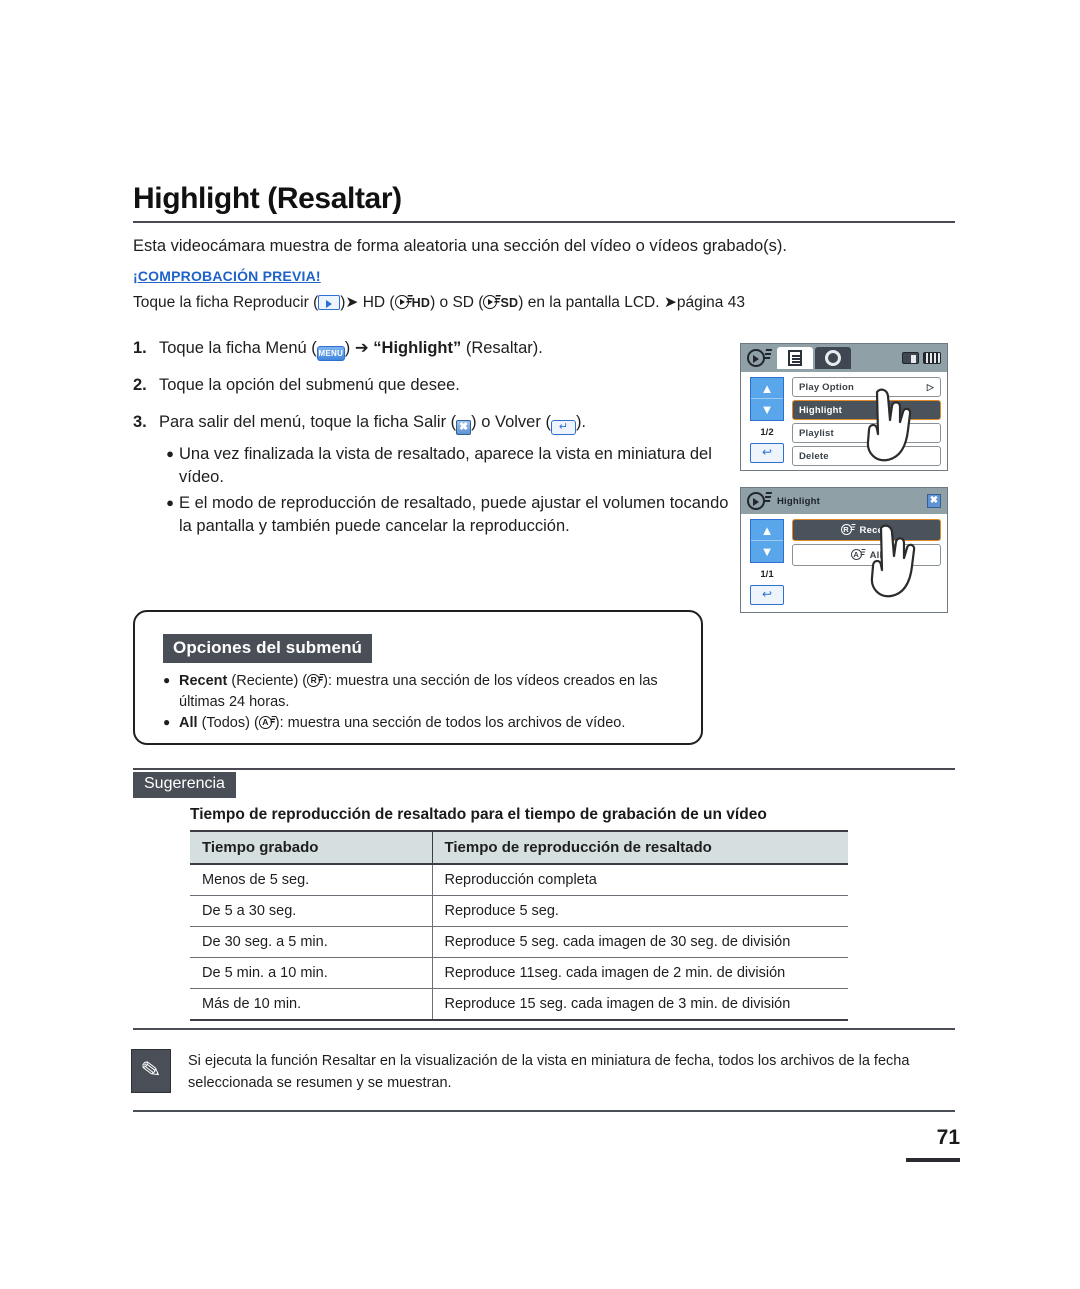 This screenshot has height=1289, width=1080. What do you see at coordinates (670, 302) in the screenshot?
I see `page-reference-arrow: ➤` at bounding box center [670, 302].